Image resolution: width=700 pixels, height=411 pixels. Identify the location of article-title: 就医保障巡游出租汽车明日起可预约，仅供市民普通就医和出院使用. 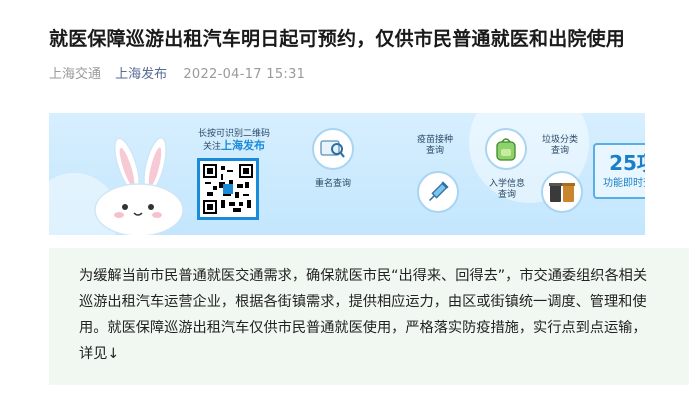
(337, 39).